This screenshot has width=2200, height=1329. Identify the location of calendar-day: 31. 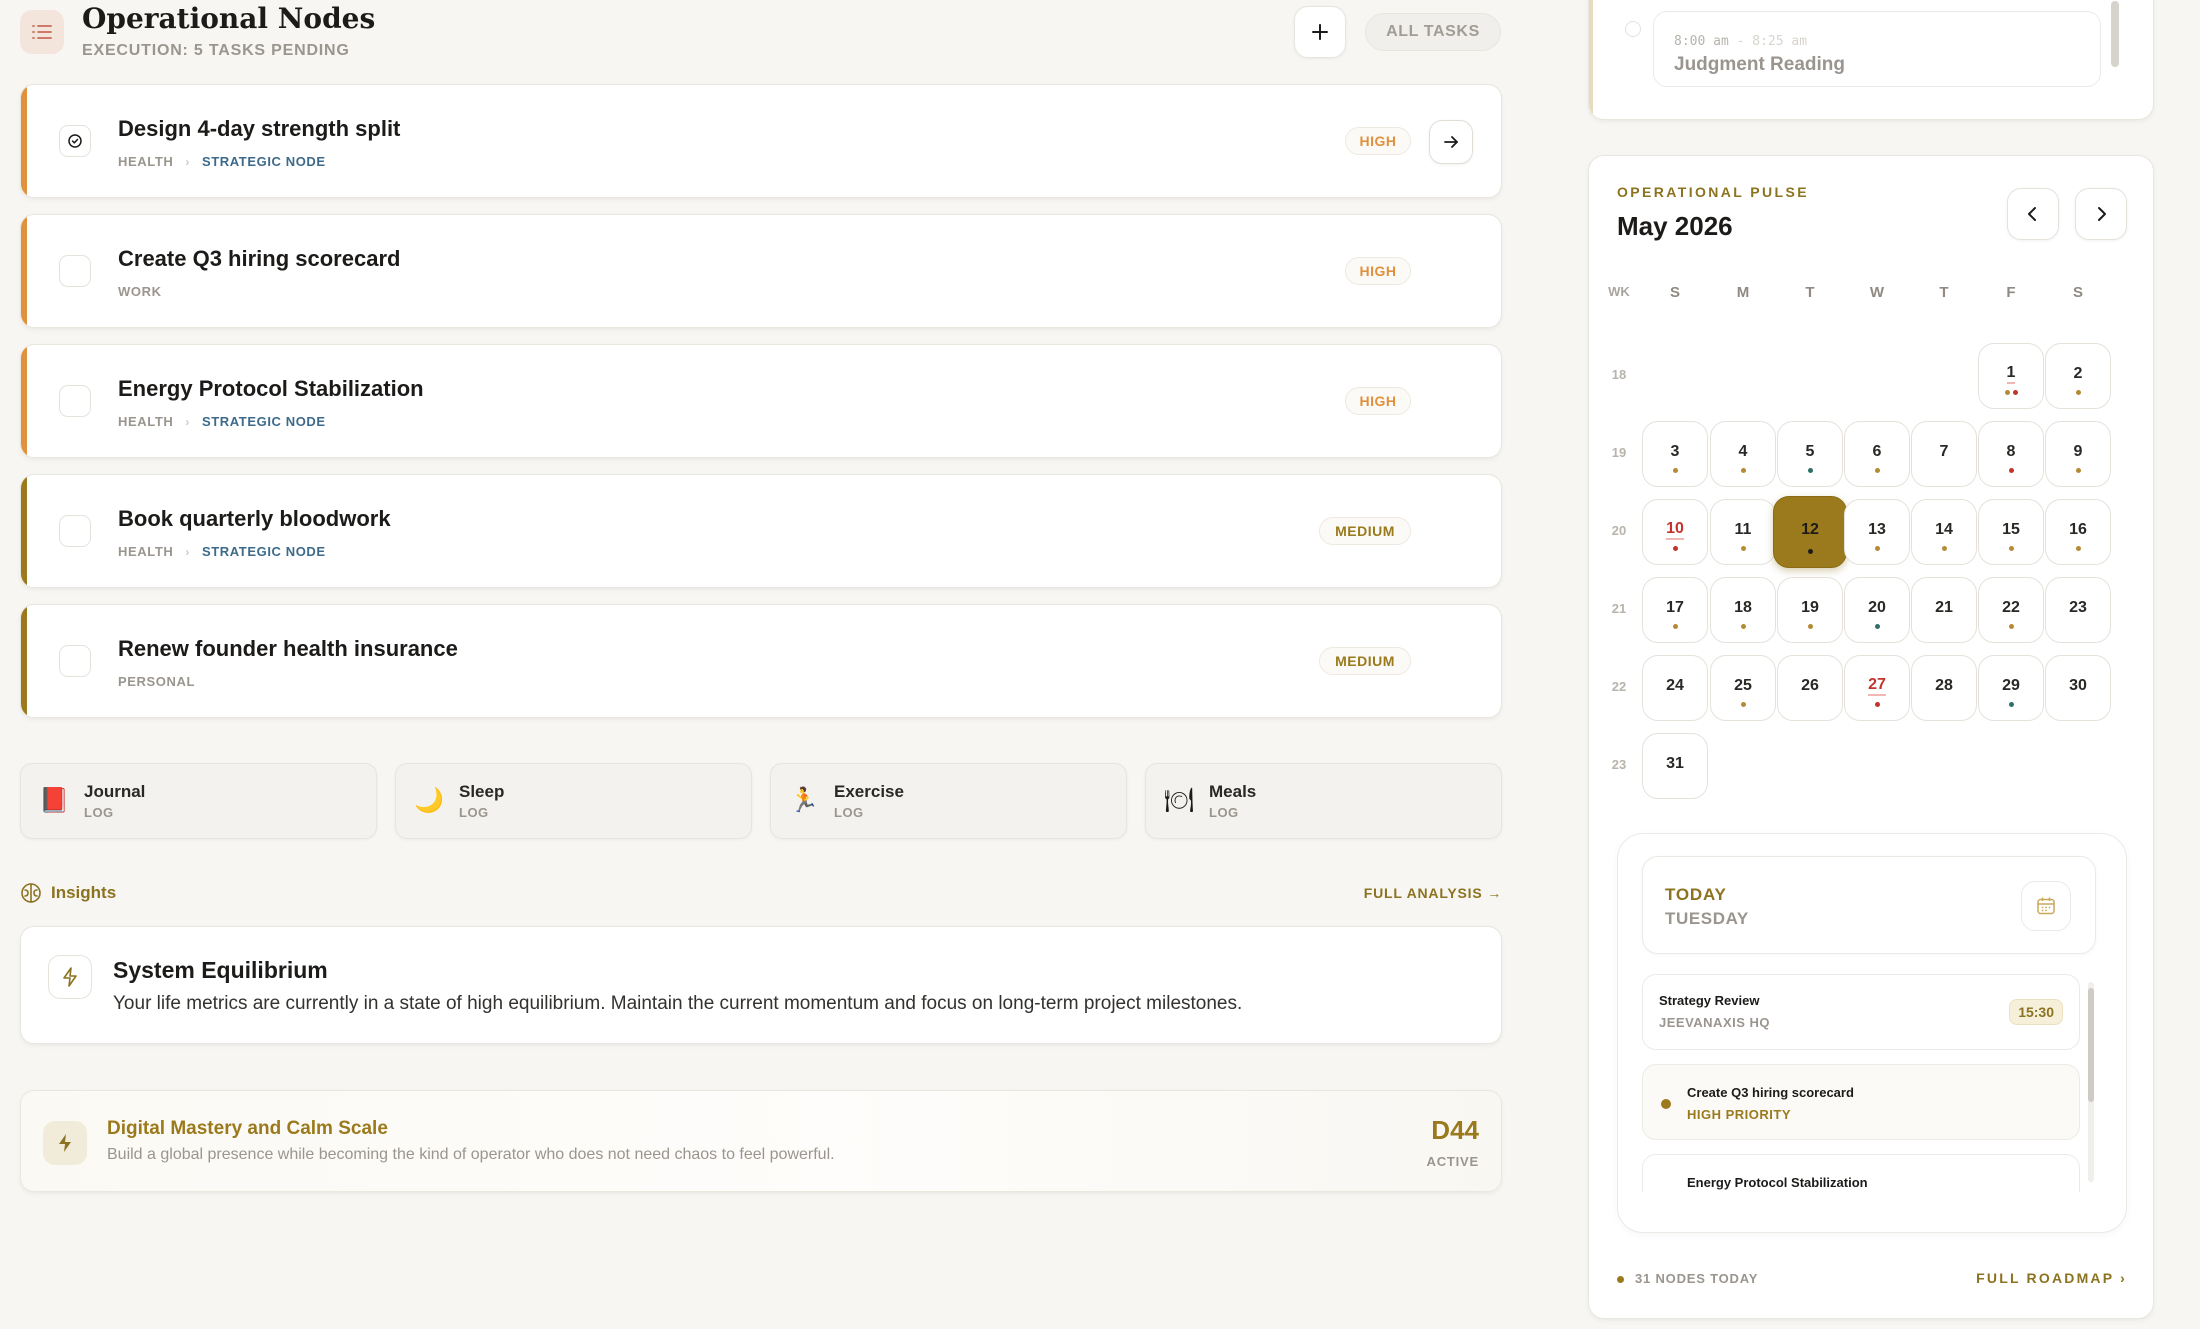
(1675, 766).